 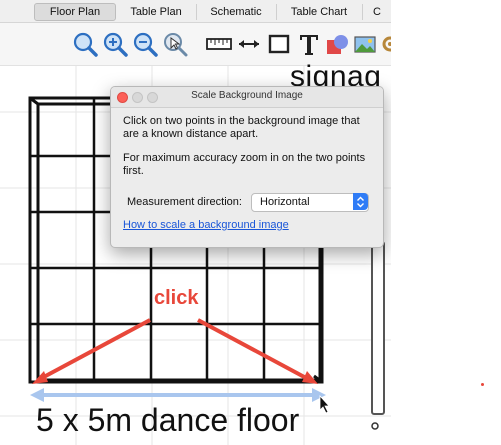 What do you see at coordinates (176, 298) in the screenshot?
I see `click-annotation: click` at bounding box center [176, 298].